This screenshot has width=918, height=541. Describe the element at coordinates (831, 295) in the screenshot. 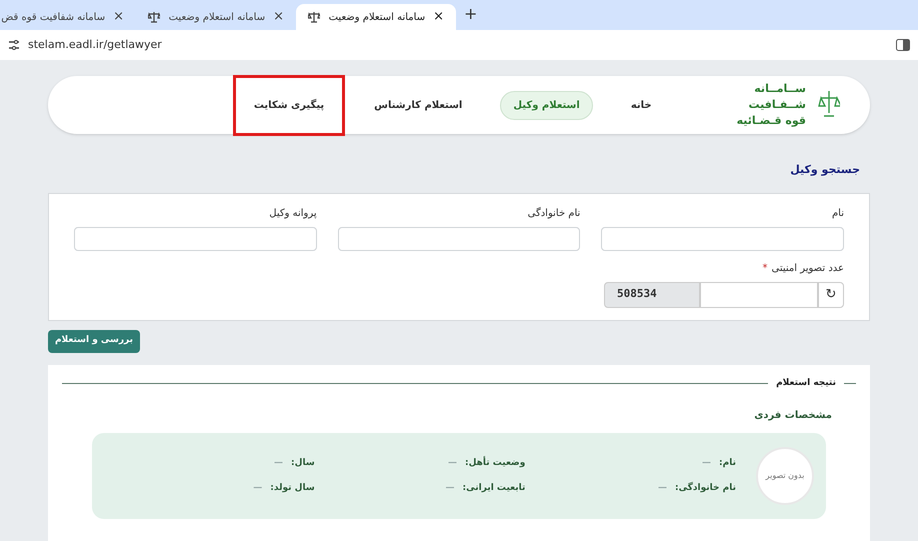

I see `refresh-button: ↻` at that location.